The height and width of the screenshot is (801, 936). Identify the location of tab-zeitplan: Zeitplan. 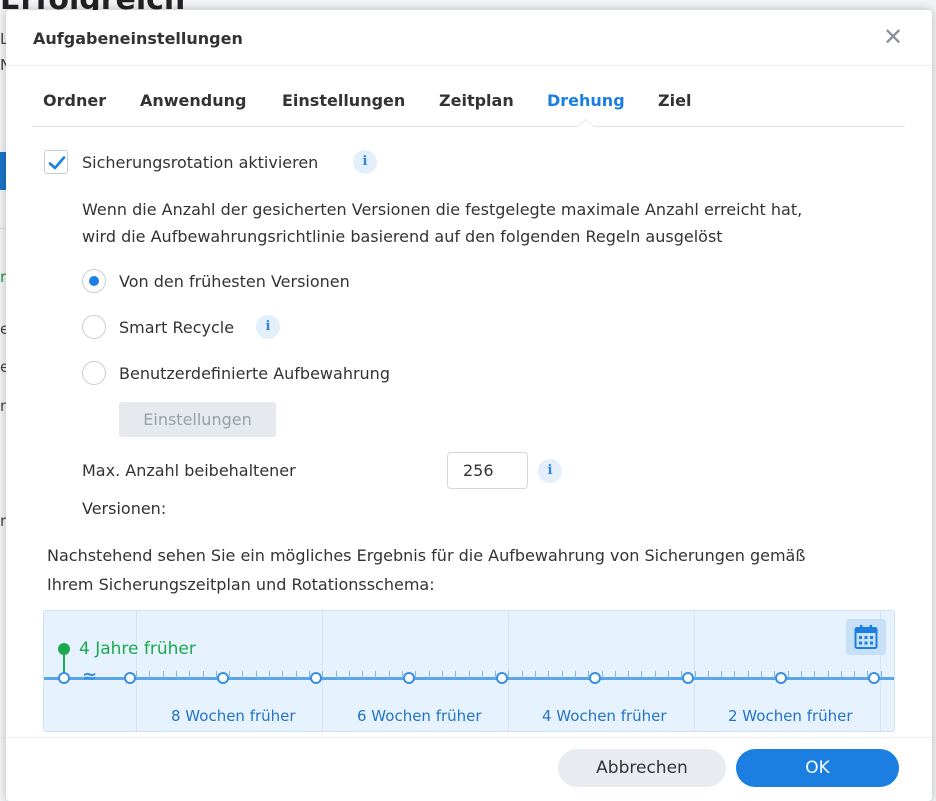
(476, 100).